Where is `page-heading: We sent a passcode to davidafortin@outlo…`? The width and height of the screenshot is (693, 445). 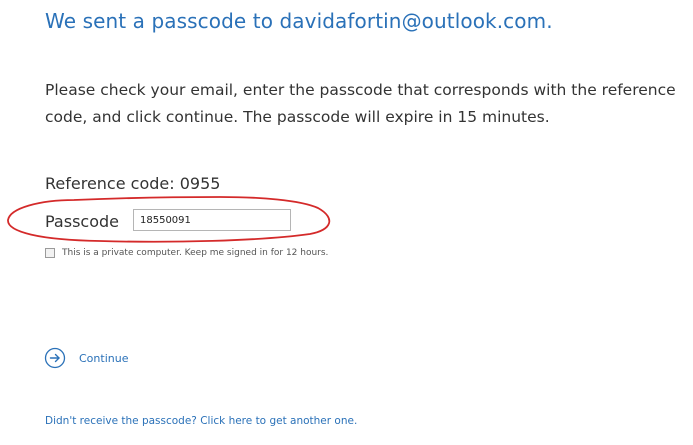 page-heading: We sent a passcode to davidafortin@outlo… is located at coordinates (299, 21).